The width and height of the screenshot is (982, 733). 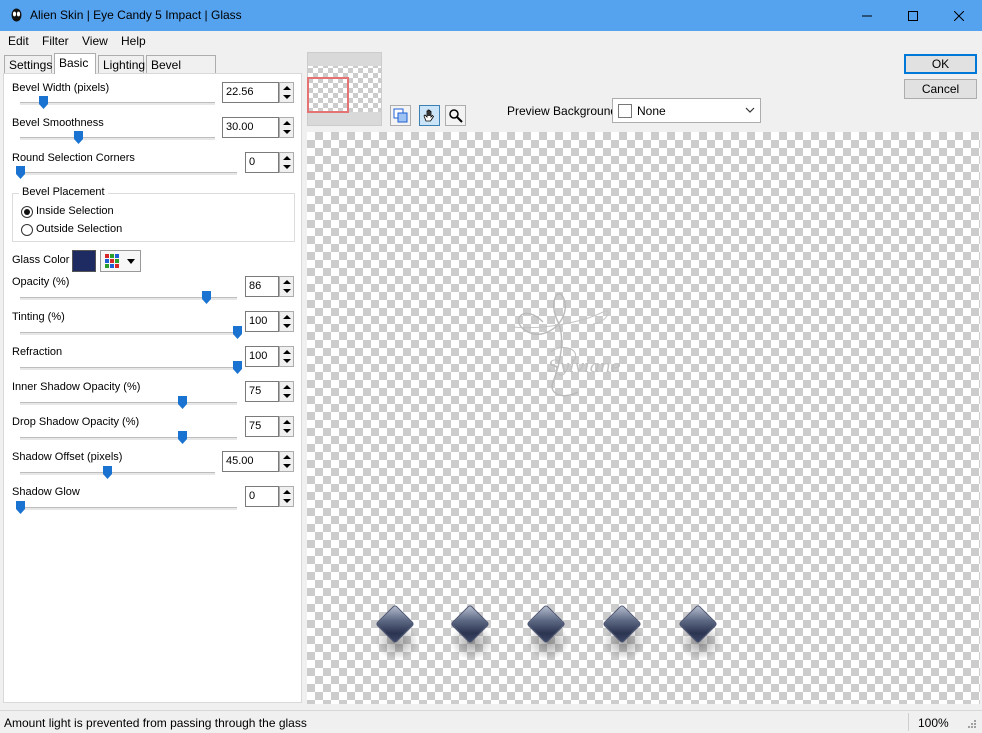 I want to click on drop-shadow-opacity-slider-thumb, so click(x=183, y=437).